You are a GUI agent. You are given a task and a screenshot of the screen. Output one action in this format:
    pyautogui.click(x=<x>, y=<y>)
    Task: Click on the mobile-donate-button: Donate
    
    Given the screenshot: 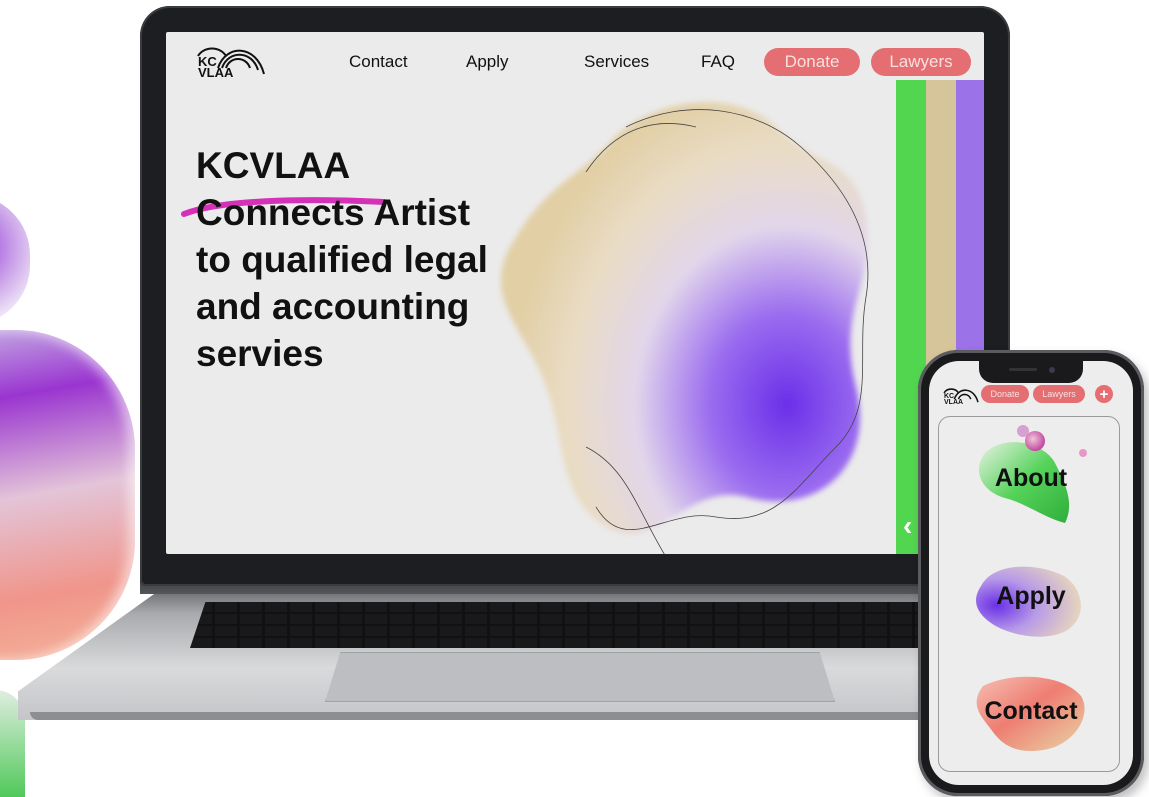 What is the action you would take?
    pyautogui.click(x=1005, y=394)
    